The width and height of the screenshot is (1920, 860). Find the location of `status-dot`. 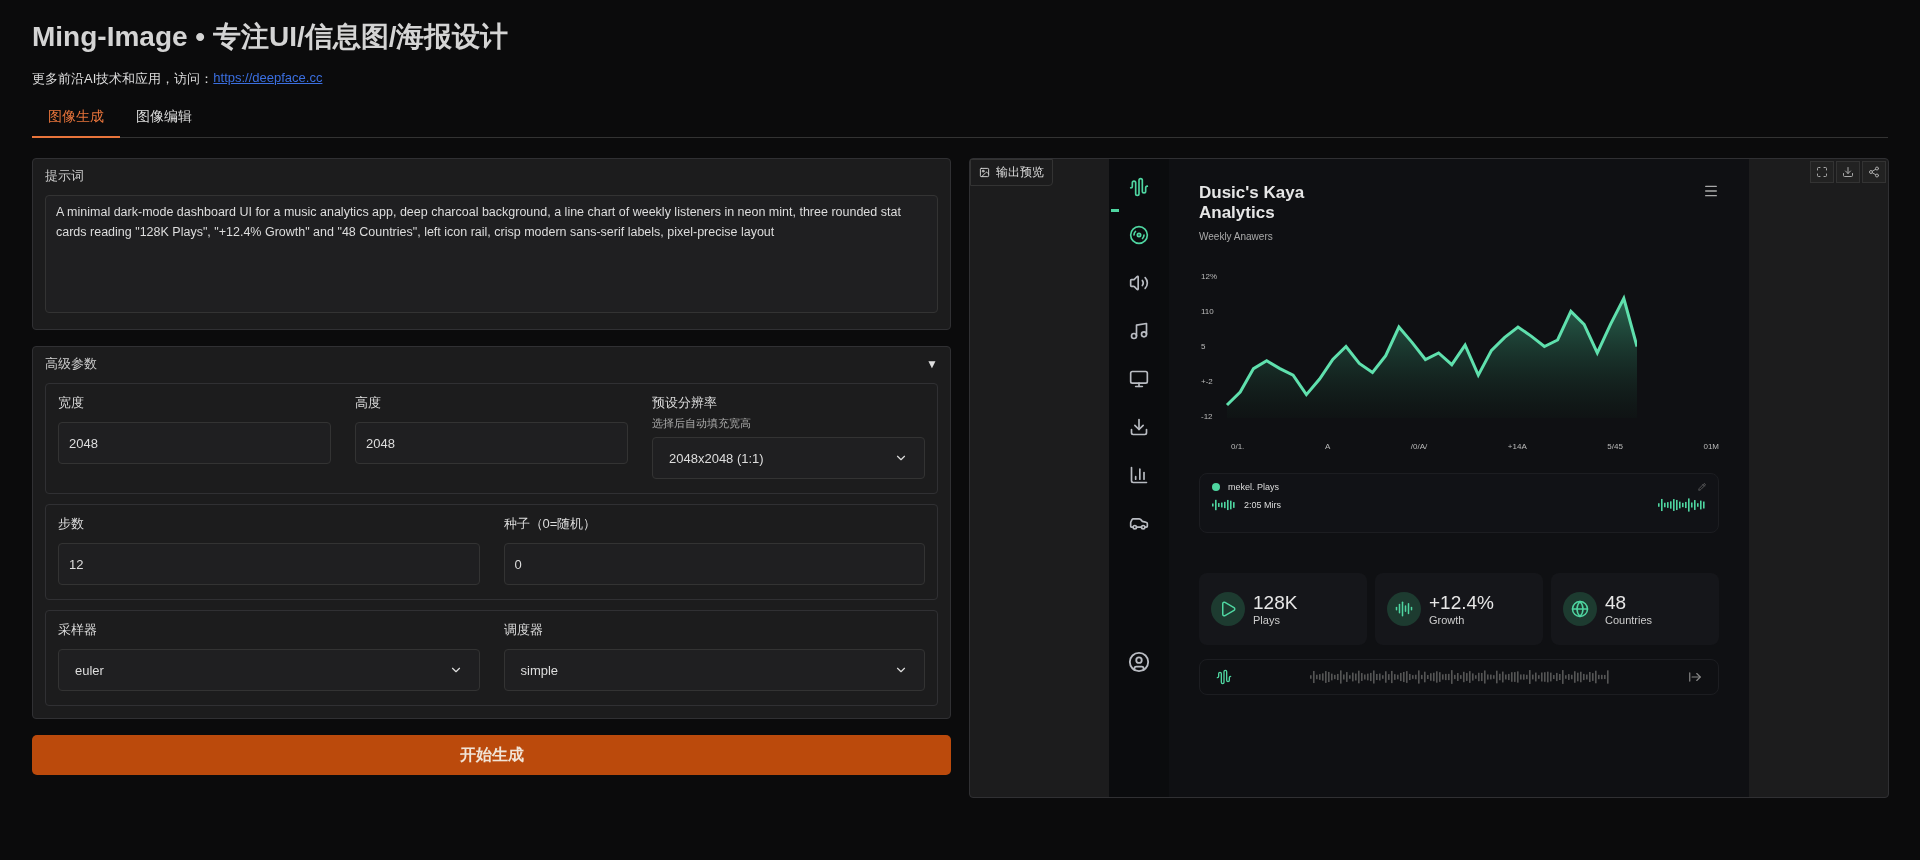

status-dot is located at coordinates (1216, 487).